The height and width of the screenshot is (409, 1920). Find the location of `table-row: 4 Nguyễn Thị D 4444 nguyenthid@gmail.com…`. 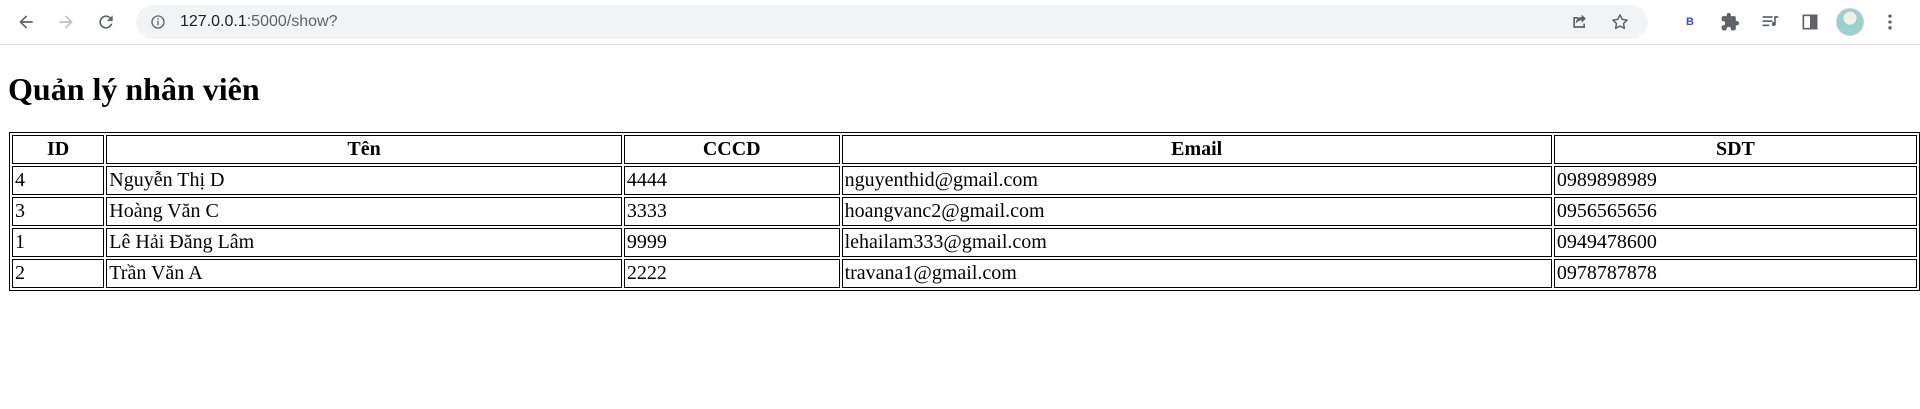

table-row: 4 Nguyễn Thị D 4444 nguyenthid@gmail.com… is located at coordinates (964, 180).